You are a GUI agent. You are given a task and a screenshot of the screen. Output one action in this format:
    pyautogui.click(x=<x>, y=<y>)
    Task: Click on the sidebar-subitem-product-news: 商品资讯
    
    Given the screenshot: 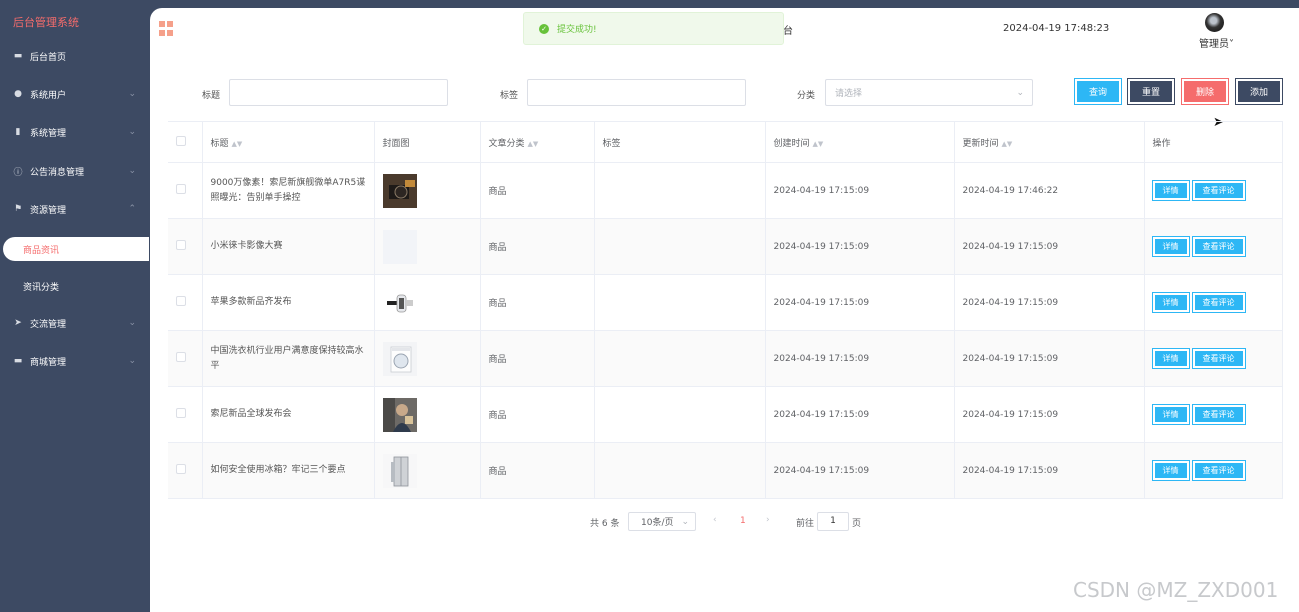 What is the action you would take?
    pyautogui.click(x=76, y=249)
    